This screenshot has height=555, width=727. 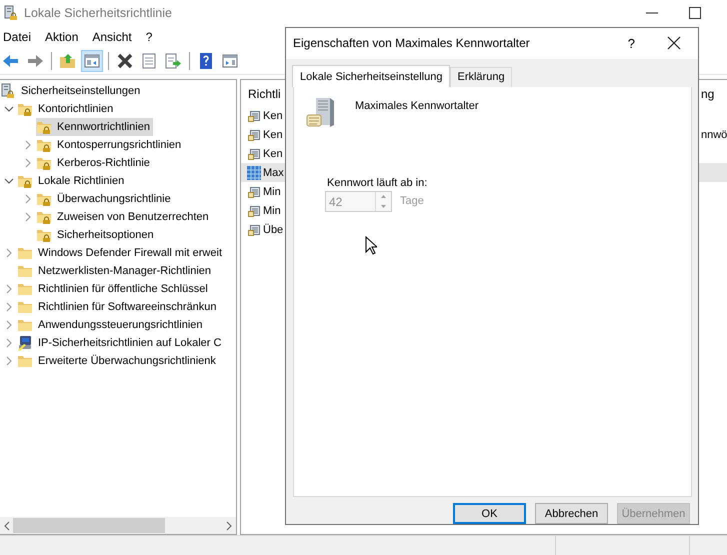 I want to click on window-title: Lokale Sicherheitsrichtlinie, so click(x=98, y=13).